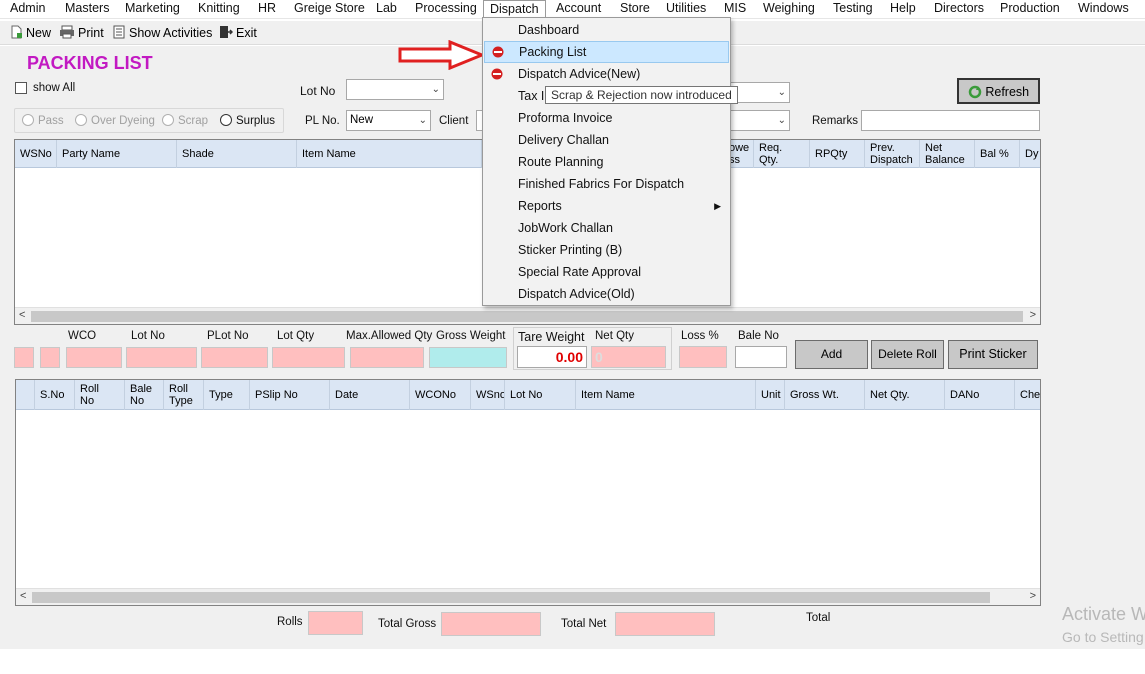  Describe the element at coordinates (185, 120) in the screenshot. I see `radio-scrap: Scrap` at that location.